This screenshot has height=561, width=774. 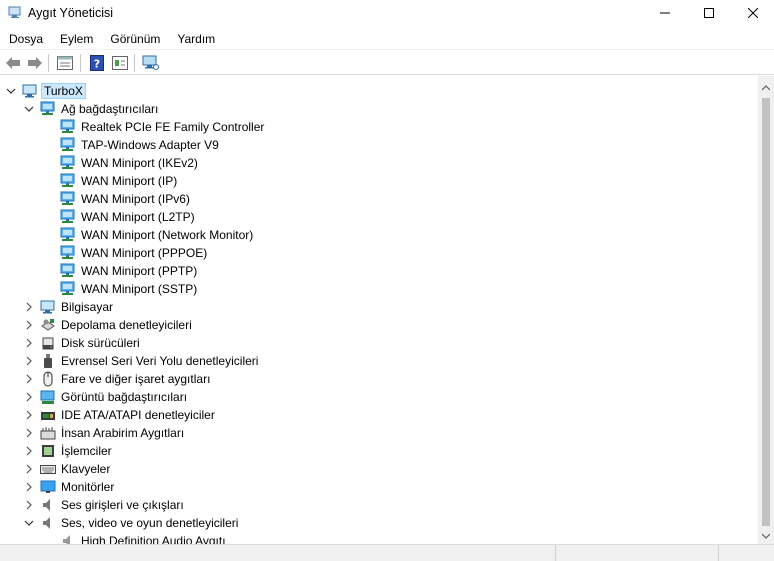 I want to click on tree-device-item: WAN Miniport (PPPOE), so click(x=134, y=253).